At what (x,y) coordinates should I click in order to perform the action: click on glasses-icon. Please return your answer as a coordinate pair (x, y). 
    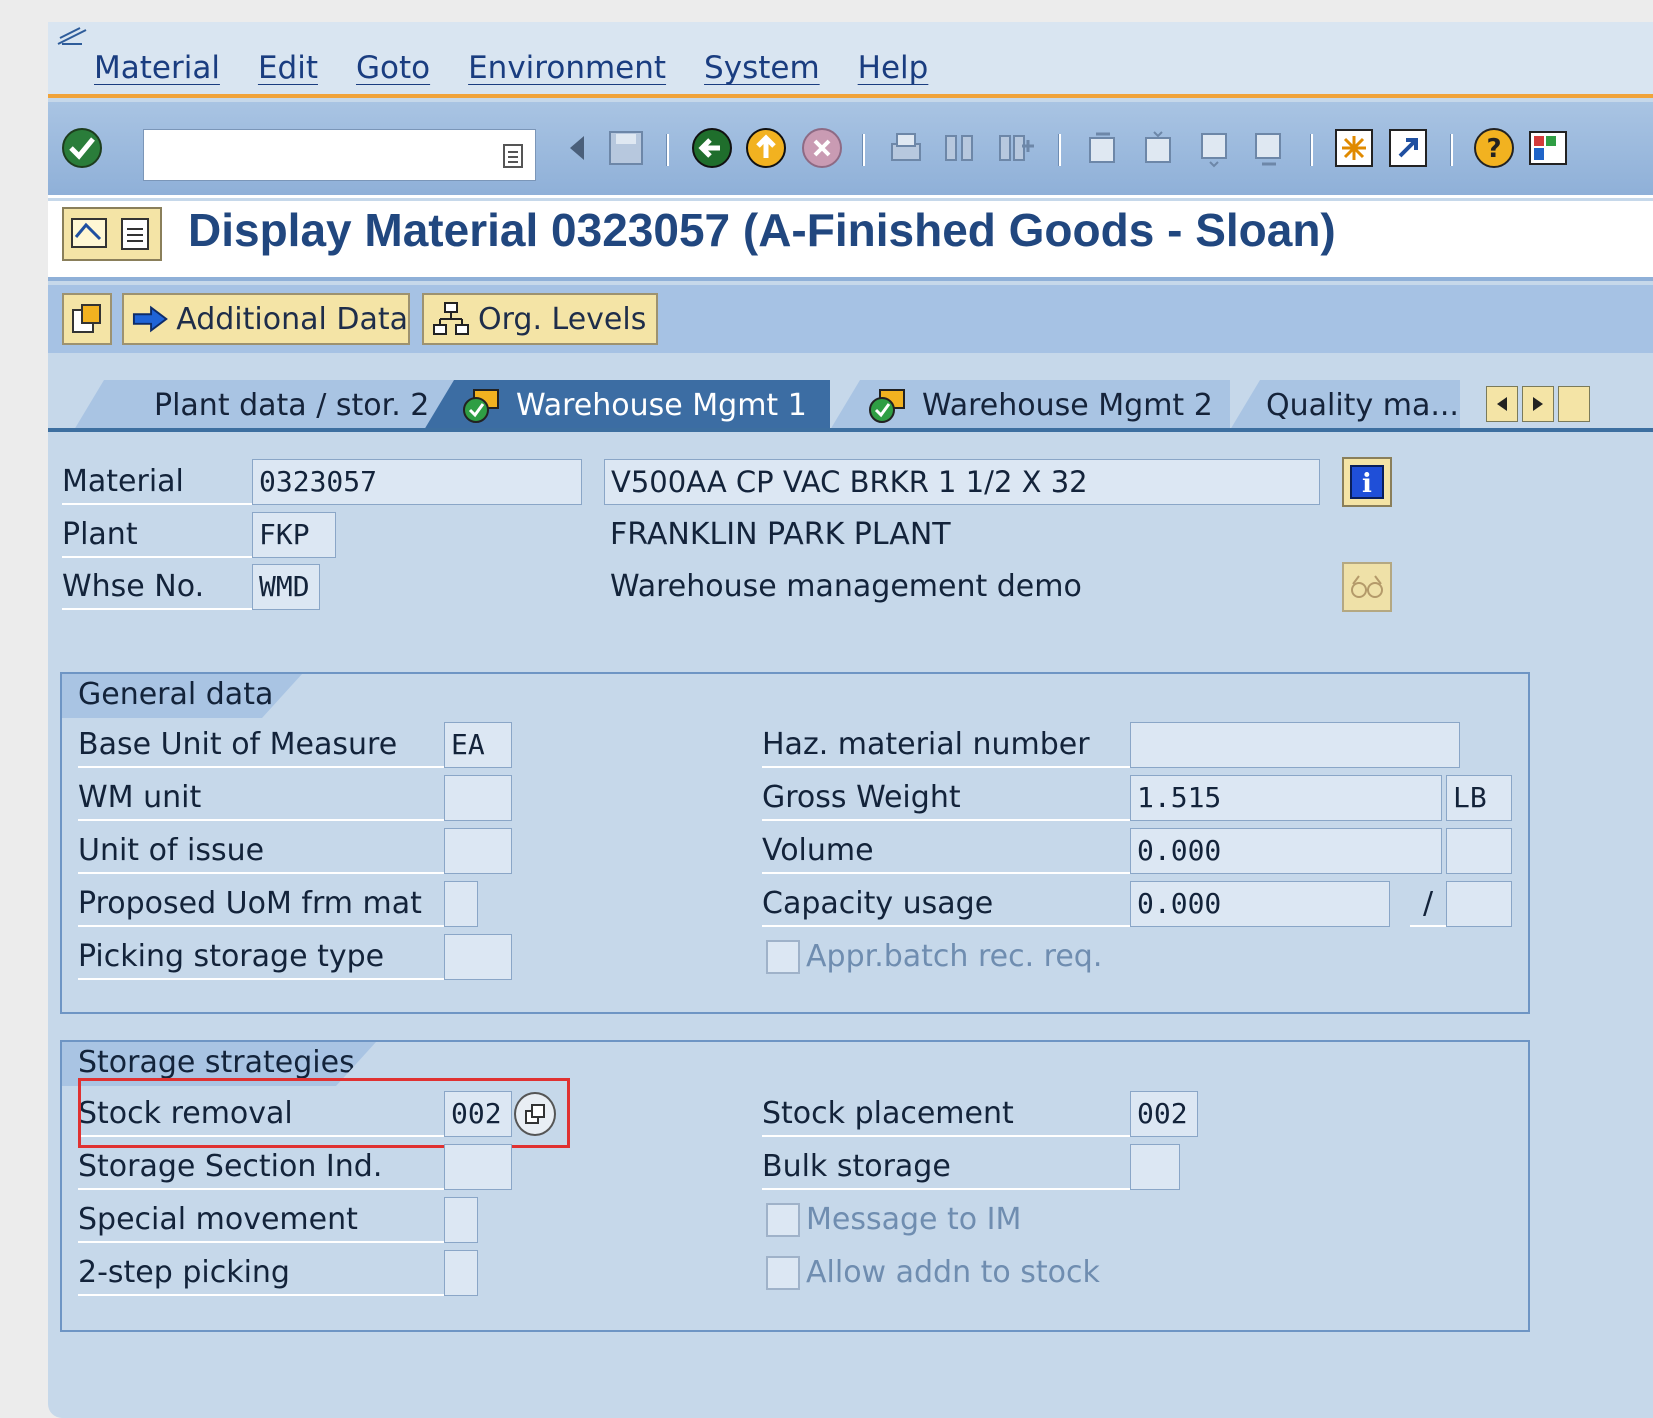
    Looking at the image, I should click on (1367, 586).